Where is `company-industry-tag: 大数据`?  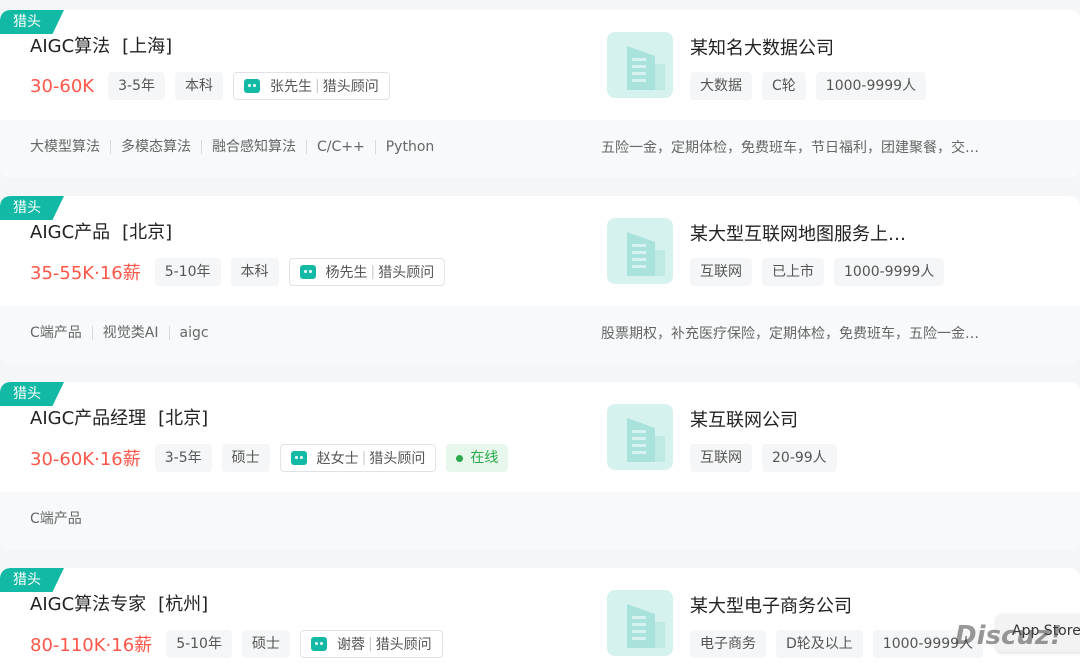 company-industry-tag: 大数据 is located at coordinates (721, 86).